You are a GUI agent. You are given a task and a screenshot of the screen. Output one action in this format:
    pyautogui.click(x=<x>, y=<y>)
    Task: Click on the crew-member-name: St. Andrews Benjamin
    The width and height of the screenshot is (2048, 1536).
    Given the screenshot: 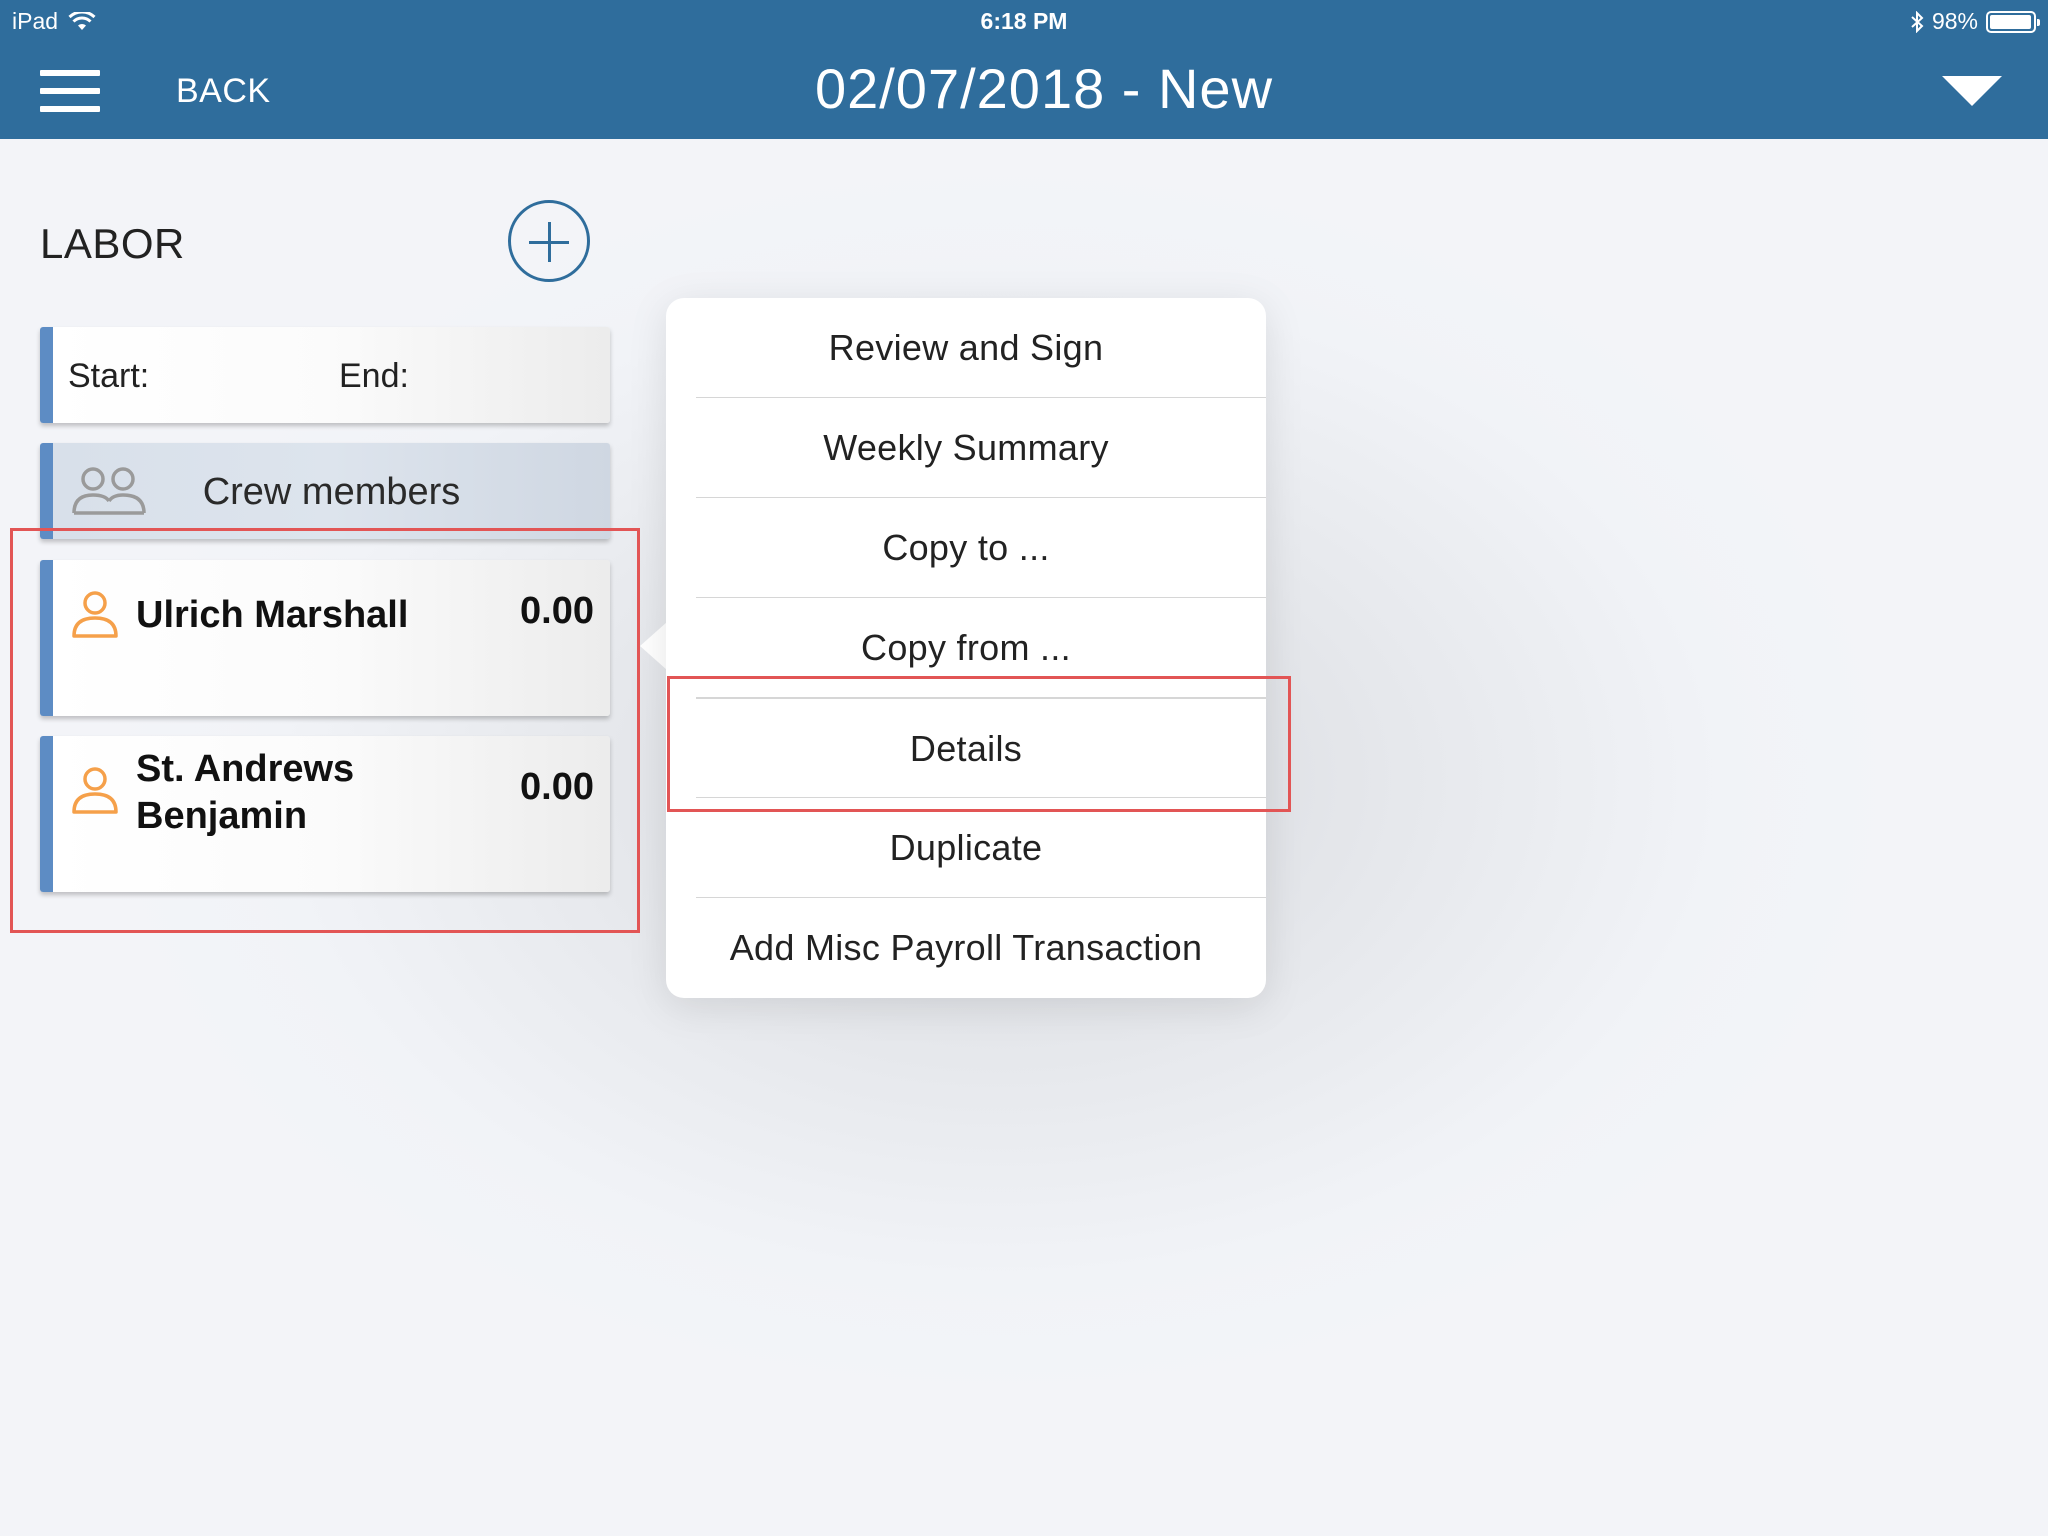 What is the action you would take?
    pyautogui.click(x=245, y=792)
    